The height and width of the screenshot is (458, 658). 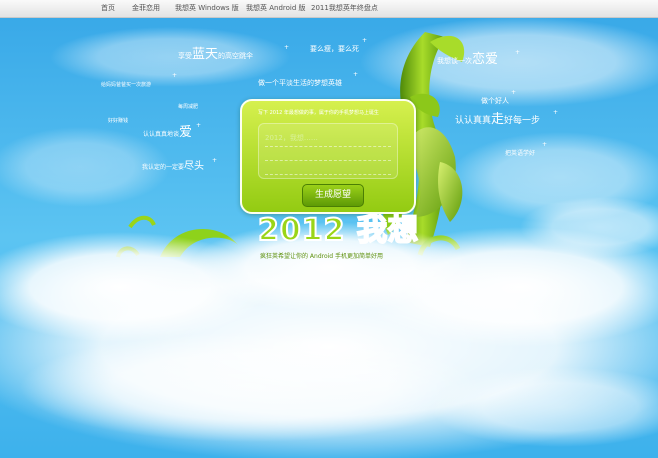 What do you see at coordinates (118, 120) in the screenshot?
I see `wish-word: 好好赚钱` at bounding box center [118, 120].